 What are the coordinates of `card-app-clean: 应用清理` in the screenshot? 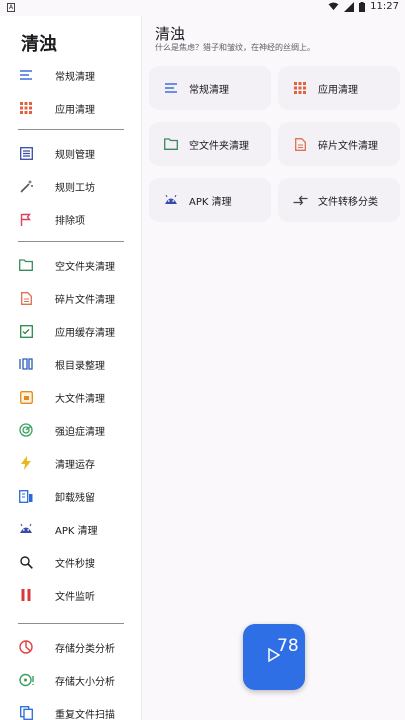 It's located at (339, 88).